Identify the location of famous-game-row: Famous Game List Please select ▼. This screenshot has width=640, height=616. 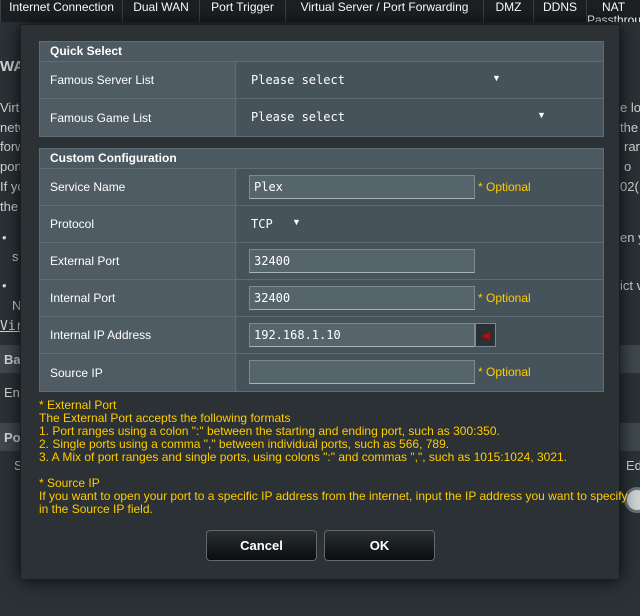
(321, 117).